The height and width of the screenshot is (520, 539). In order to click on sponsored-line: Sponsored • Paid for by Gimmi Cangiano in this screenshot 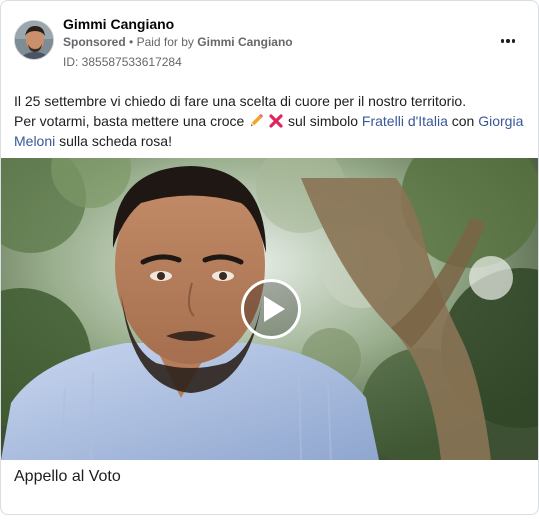, I will do `click(178, 42)`.